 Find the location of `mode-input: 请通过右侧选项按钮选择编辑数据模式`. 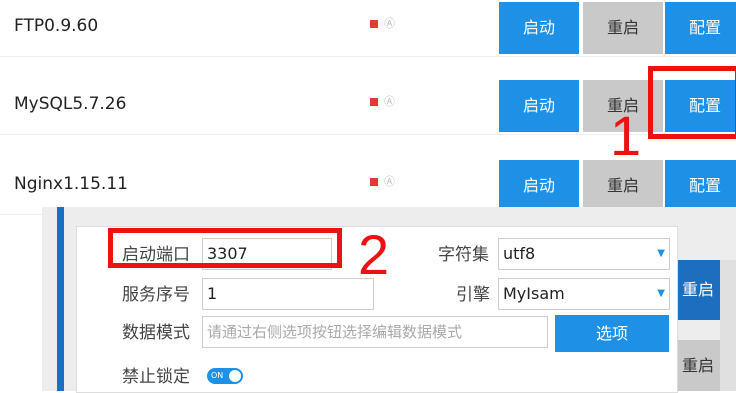

mode-input: 请通过右侧选项按钮选择编辑数据模式 is located at coordinates (375, 332).